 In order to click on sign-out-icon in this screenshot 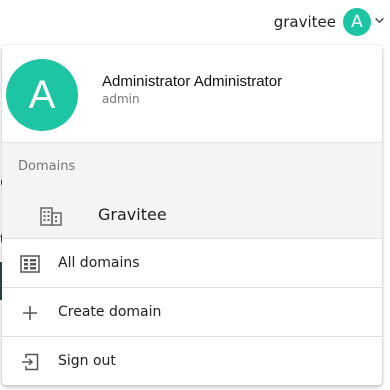, I will do `click(30, 362)`.